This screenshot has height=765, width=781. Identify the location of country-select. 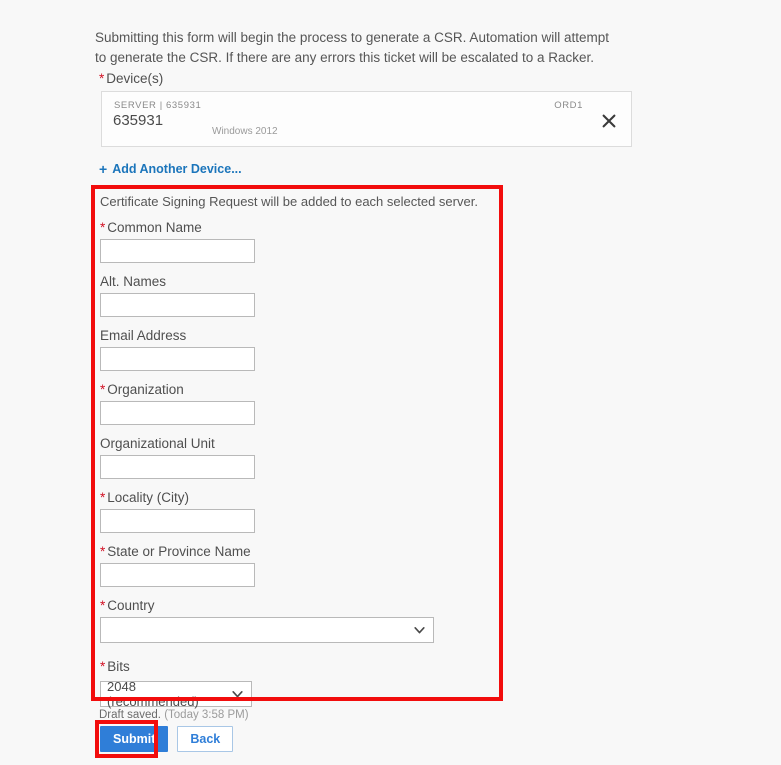
(267, 630).